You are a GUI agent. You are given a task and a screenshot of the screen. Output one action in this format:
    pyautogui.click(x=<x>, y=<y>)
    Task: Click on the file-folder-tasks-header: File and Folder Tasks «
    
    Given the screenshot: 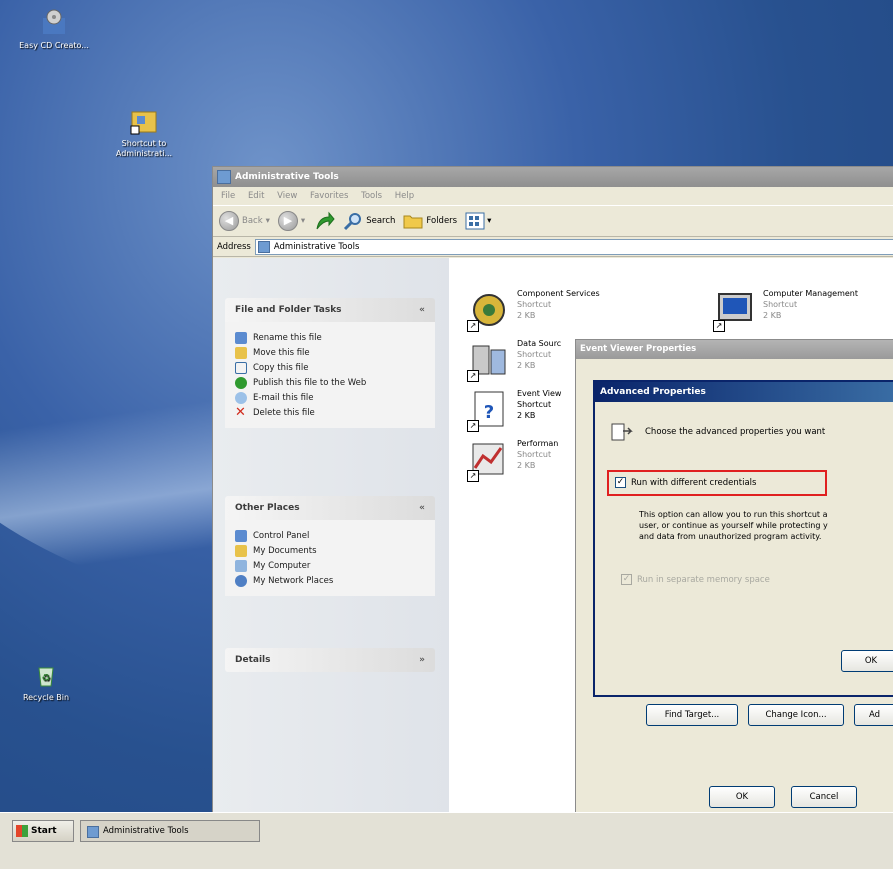 What is the action you would take?
    pyautogui.click(x=330, y=310)
    